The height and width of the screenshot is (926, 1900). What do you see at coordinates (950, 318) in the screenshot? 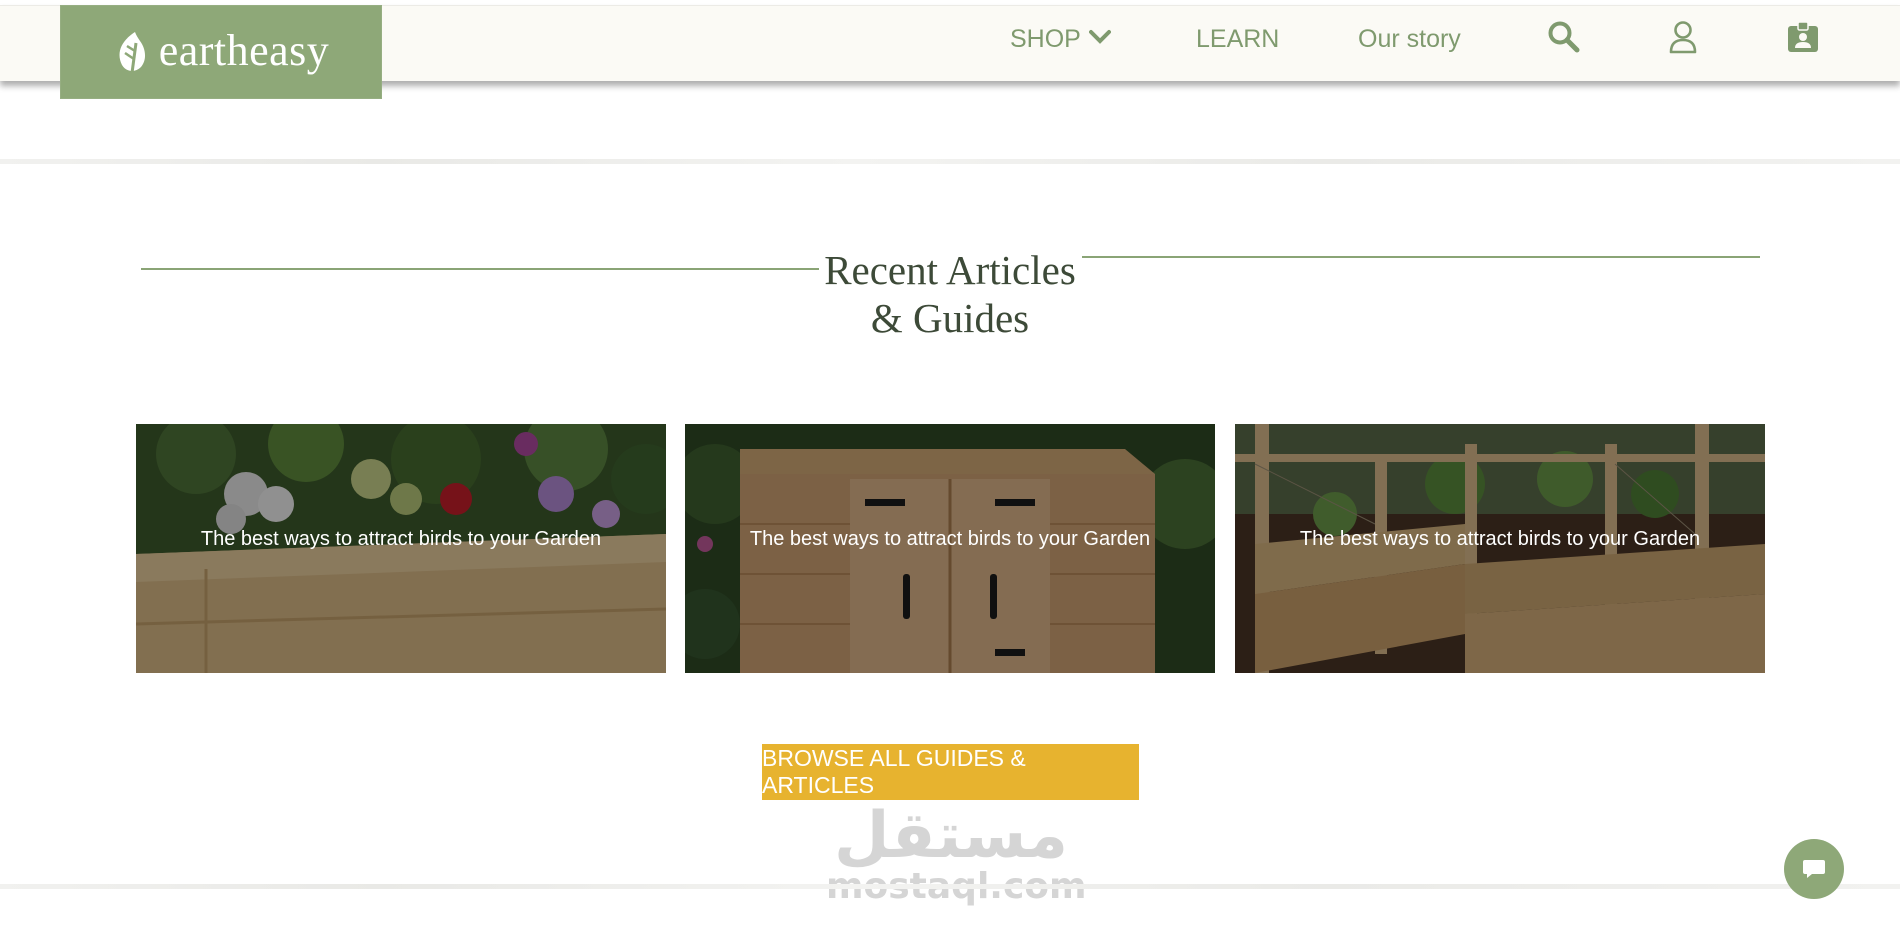
I see `section-title-line-2: & Guides` at bounding box center [950, 318].